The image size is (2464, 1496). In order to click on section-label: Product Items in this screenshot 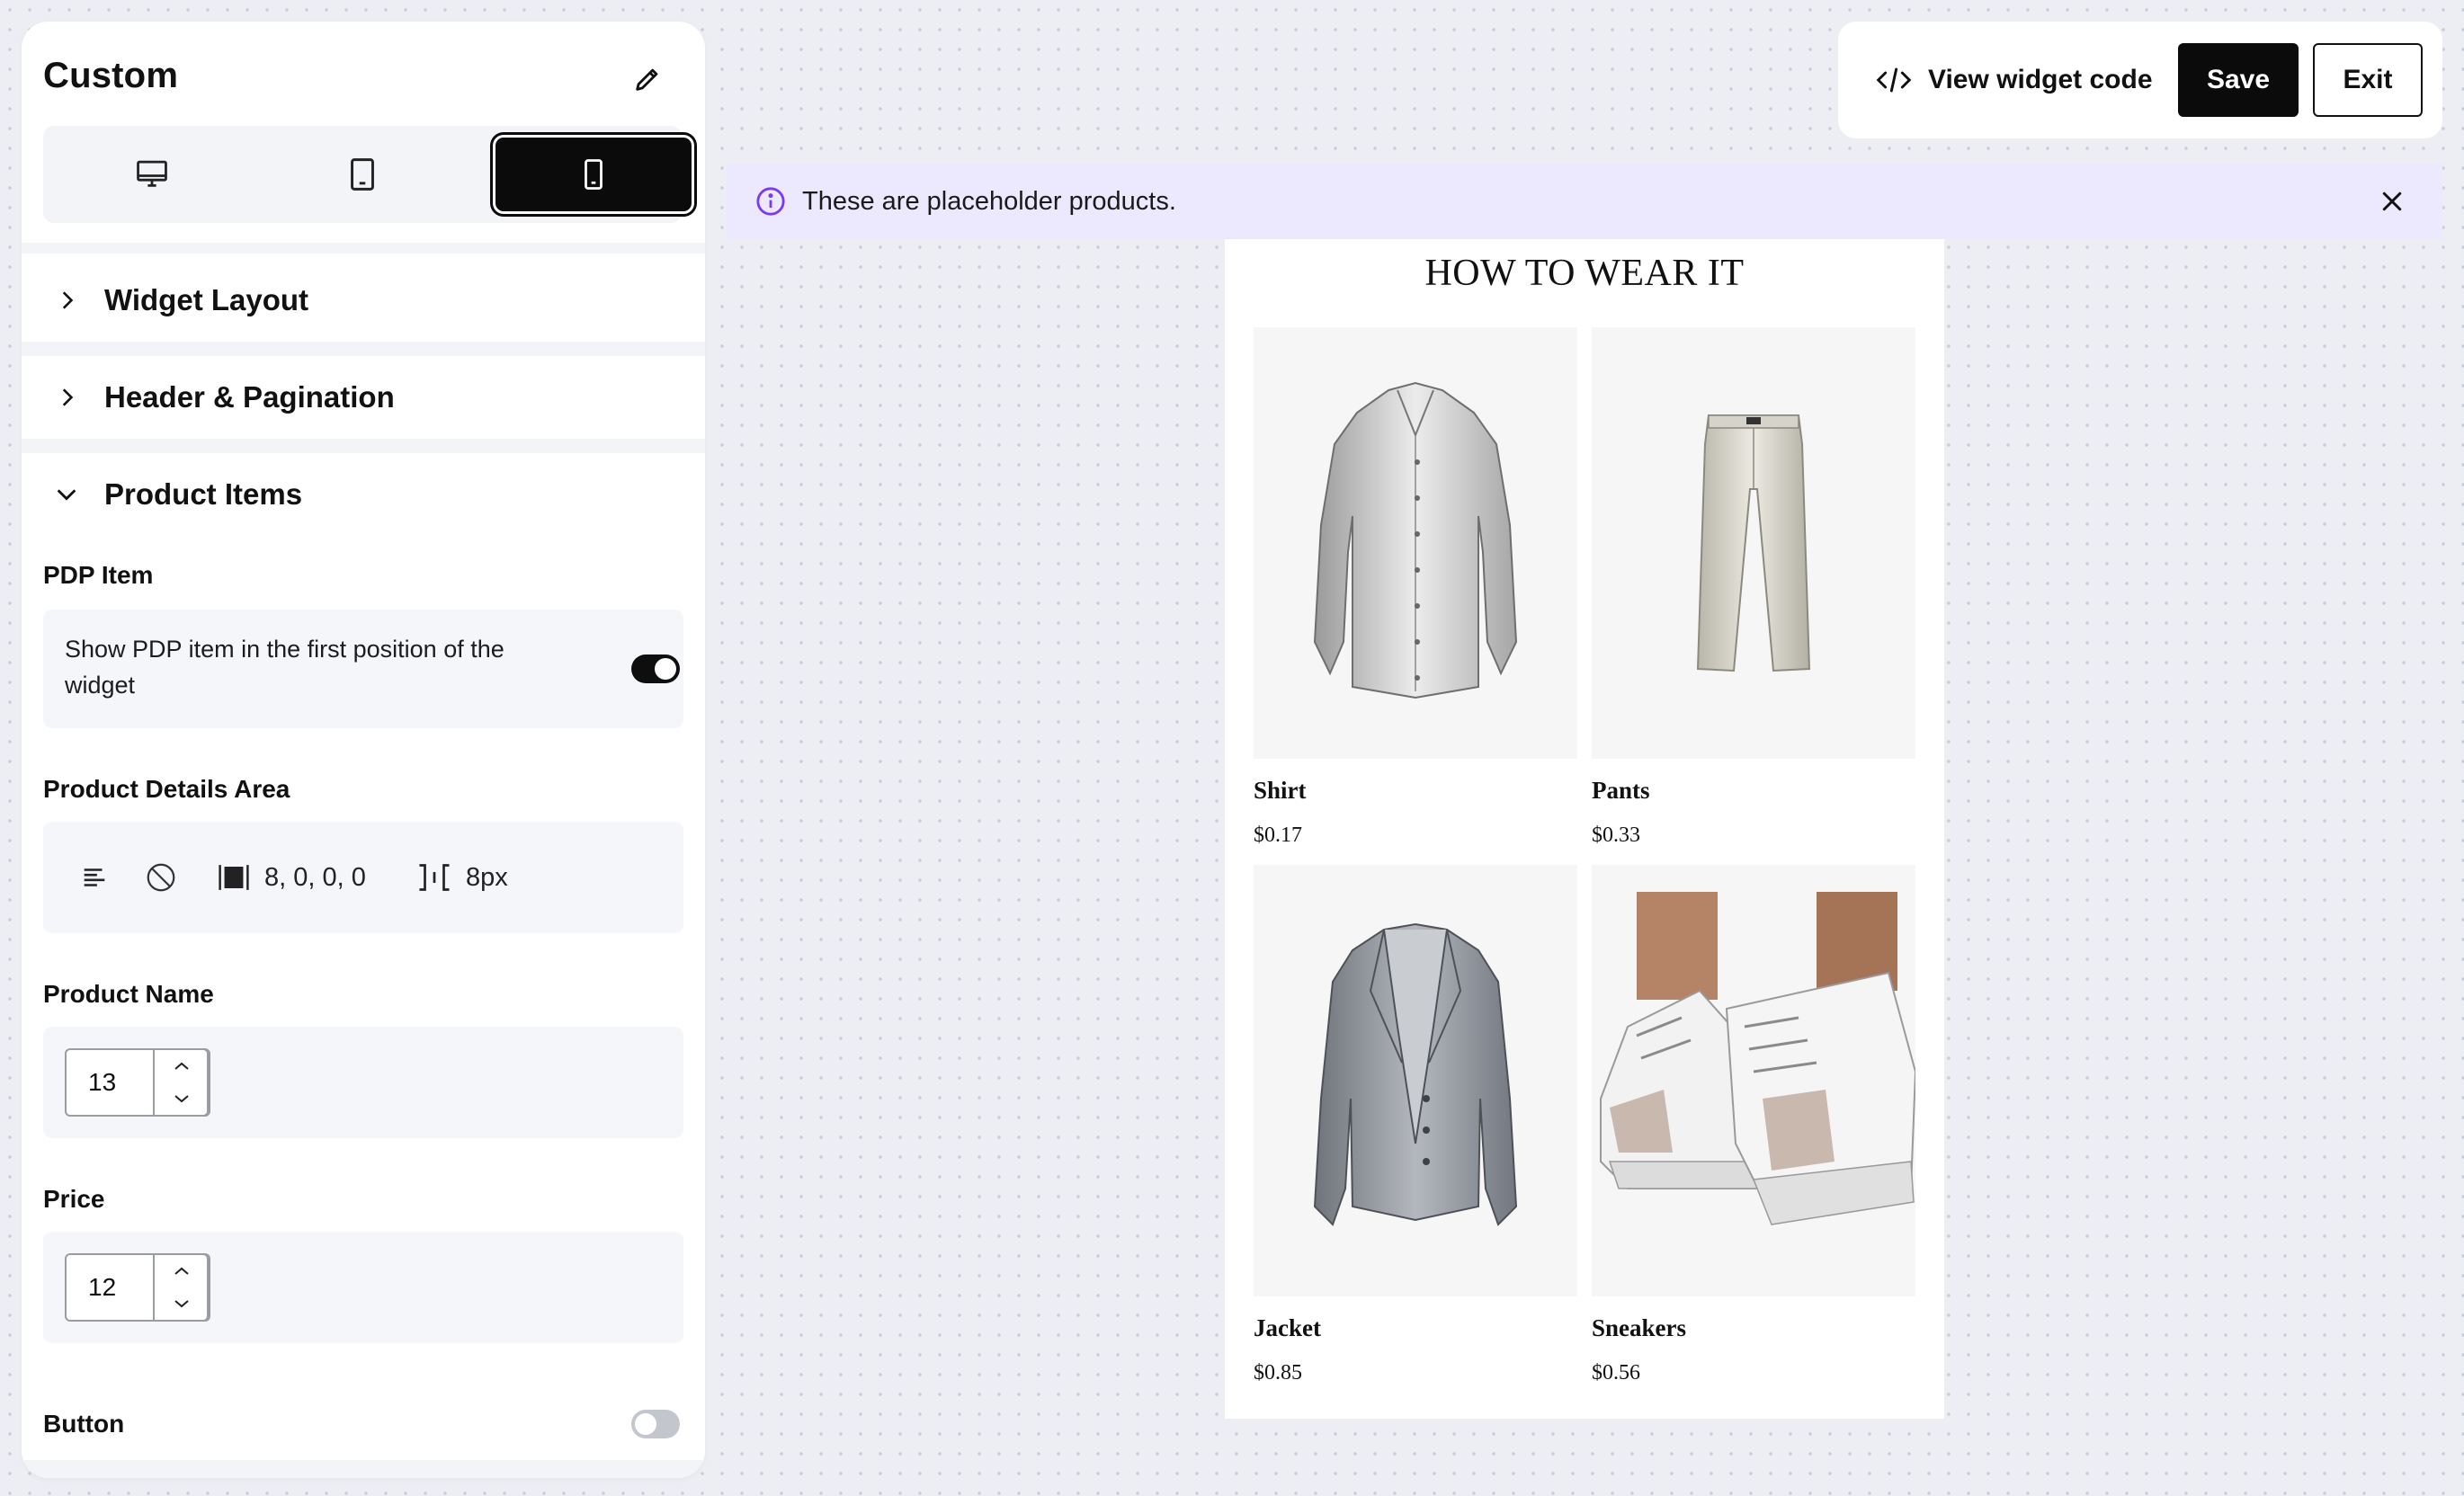, I will do `click(204, 494)`.